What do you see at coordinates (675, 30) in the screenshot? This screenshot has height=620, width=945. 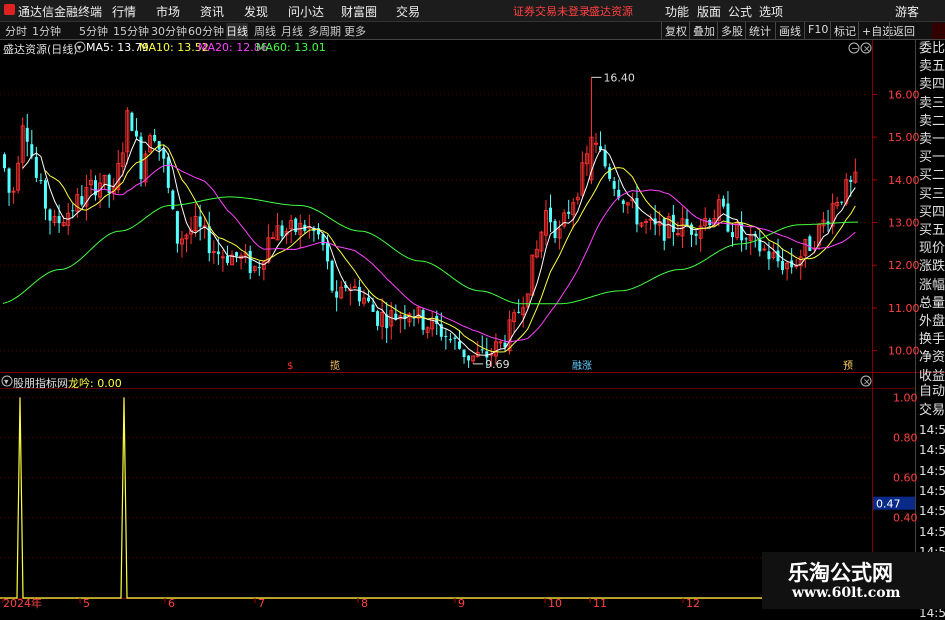 I see `btn-rights: 复权` at bounding box center [675, 30].